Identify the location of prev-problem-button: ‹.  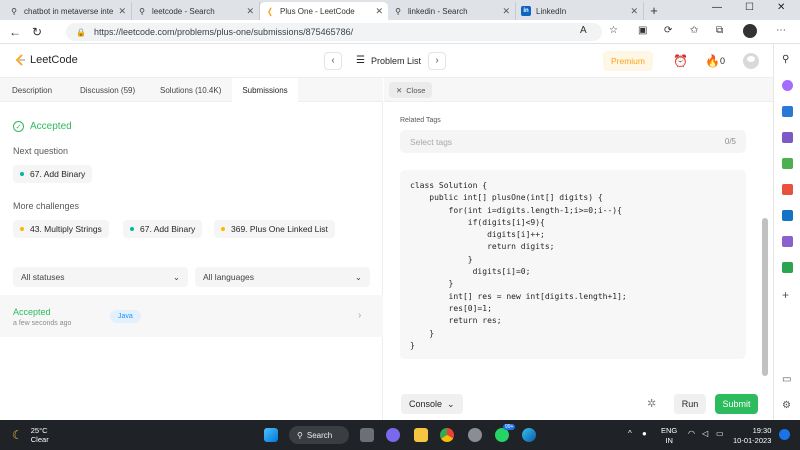
(333, 61).